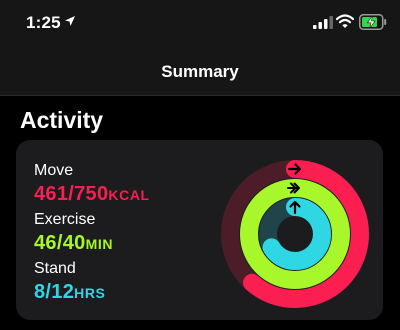 This screenshot has height=330, width=400. I want to click on move-label: Move, so click(54, 170).